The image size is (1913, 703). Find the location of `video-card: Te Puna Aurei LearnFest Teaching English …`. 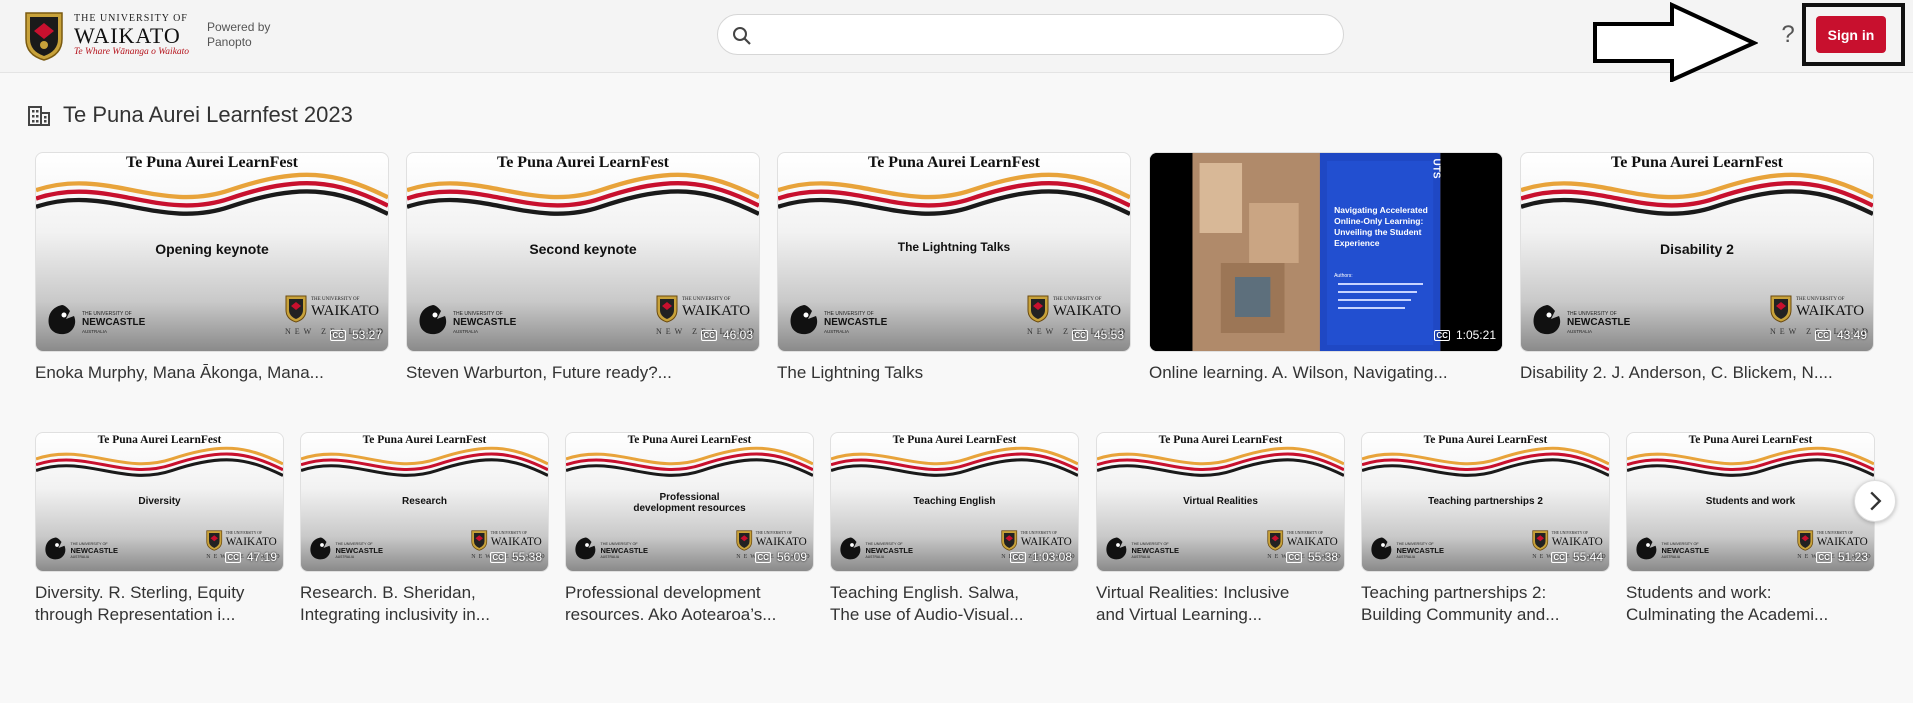

video-card: Te Puna Aurei LearnFest Teaching English … is located at coordinates (954, 529).